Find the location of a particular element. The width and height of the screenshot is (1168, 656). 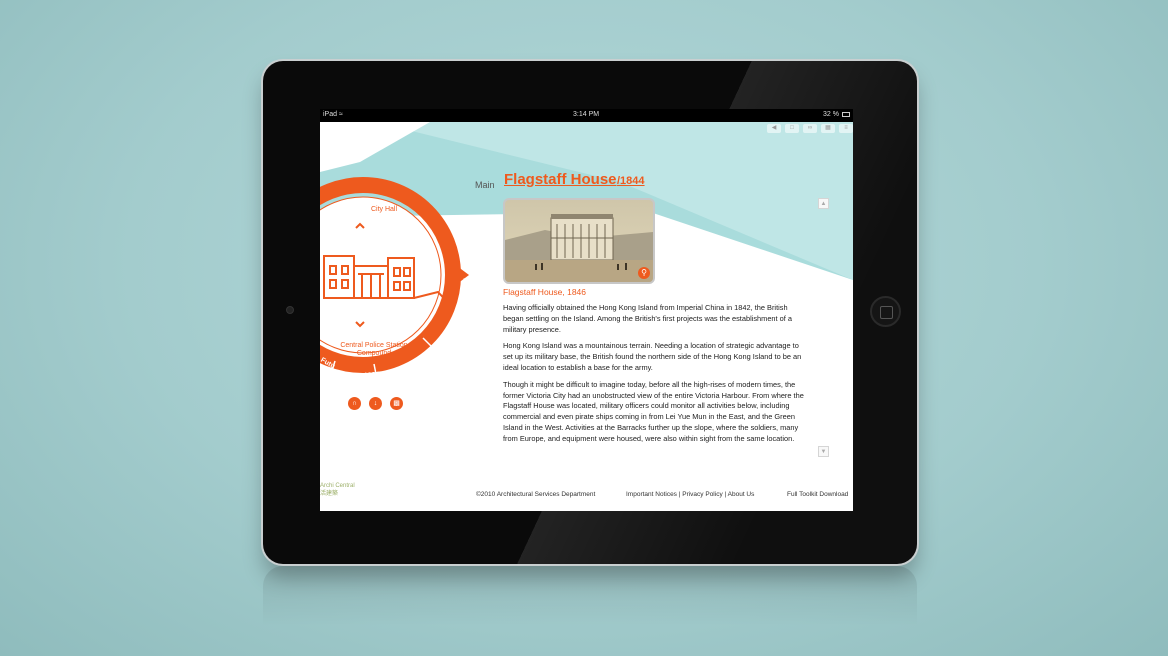

dial-year-current: 1844 is located at coordinates (466, 285).